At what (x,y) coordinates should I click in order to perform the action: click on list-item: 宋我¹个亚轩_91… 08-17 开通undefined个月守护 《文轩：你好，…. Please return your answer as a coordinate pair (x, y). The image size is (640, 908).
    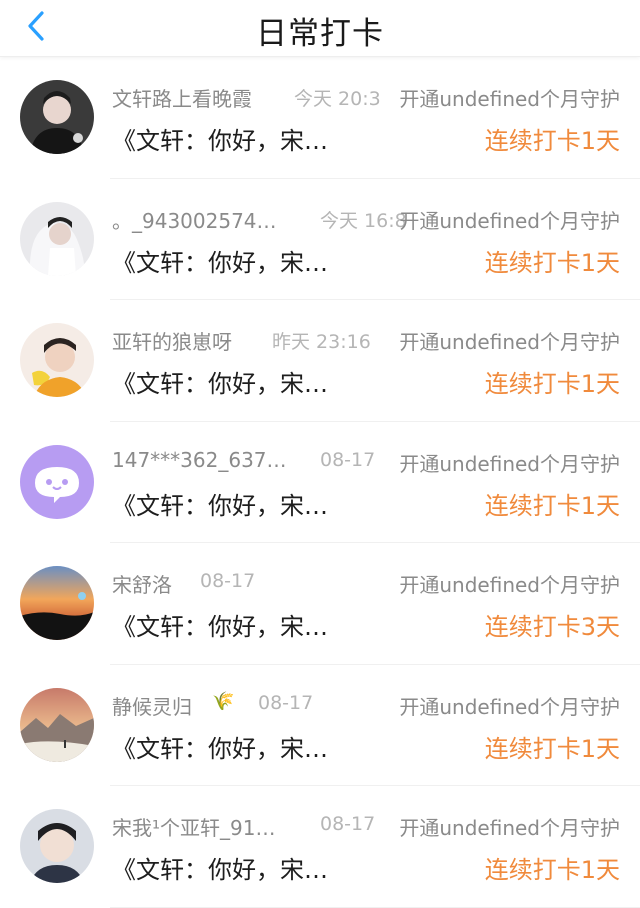
    Looking at the image, I should click on (330, 847).